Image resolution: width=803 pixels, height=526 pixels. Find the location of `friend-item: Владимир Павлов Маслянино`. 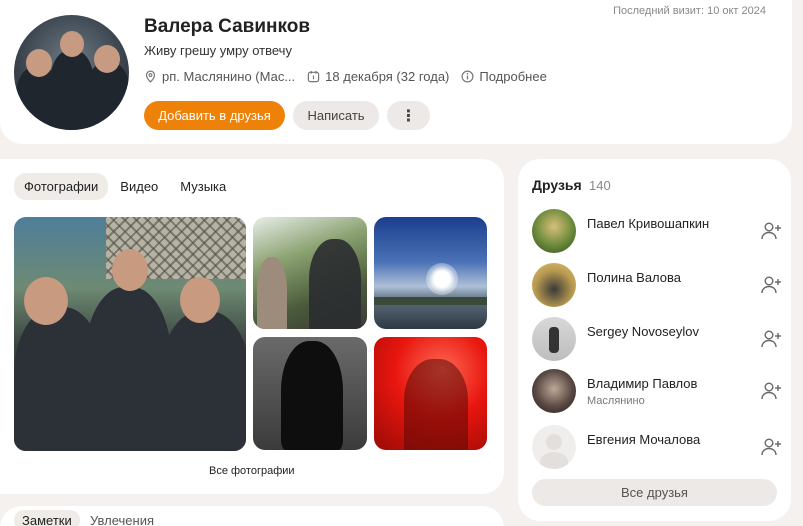

friend-item: Владимир Павлов Маслянино is located at coordinates (657, 392).